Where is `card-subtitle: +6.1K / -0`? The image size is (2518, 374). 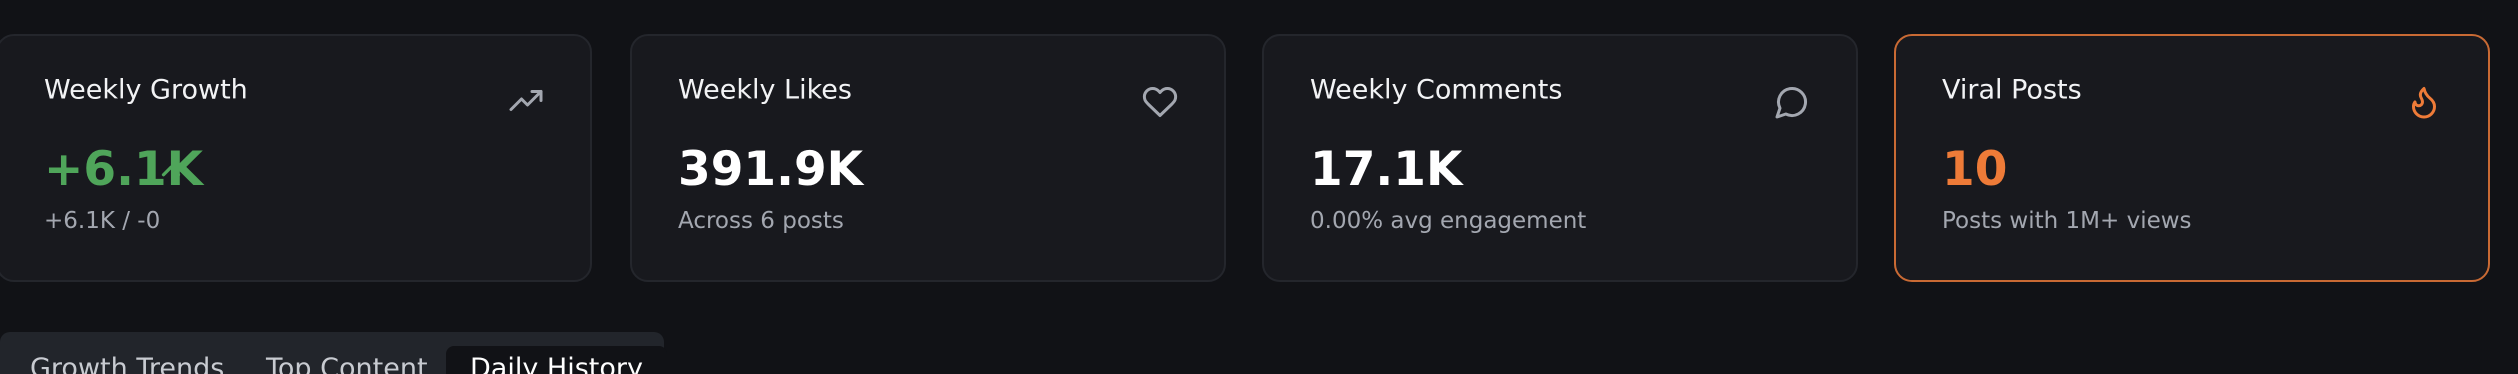
card-subtitle: +6.1K / -0 is located at coordinates (102, 221).